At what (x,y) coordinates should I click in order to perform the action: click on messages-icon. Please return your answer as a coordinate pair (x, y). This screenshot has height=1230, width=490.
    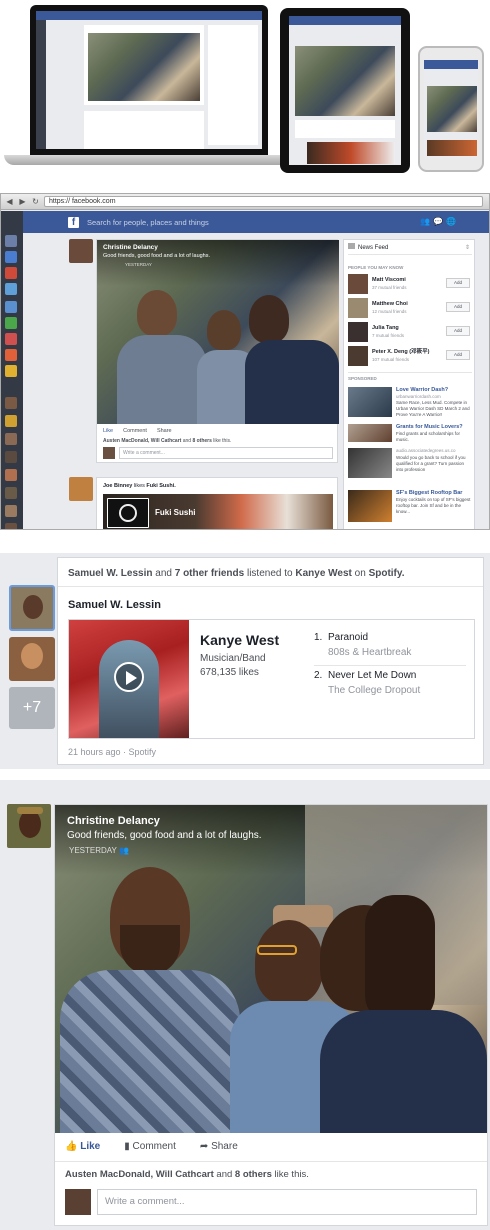
    Looking at the image, I should click on (11, 257).